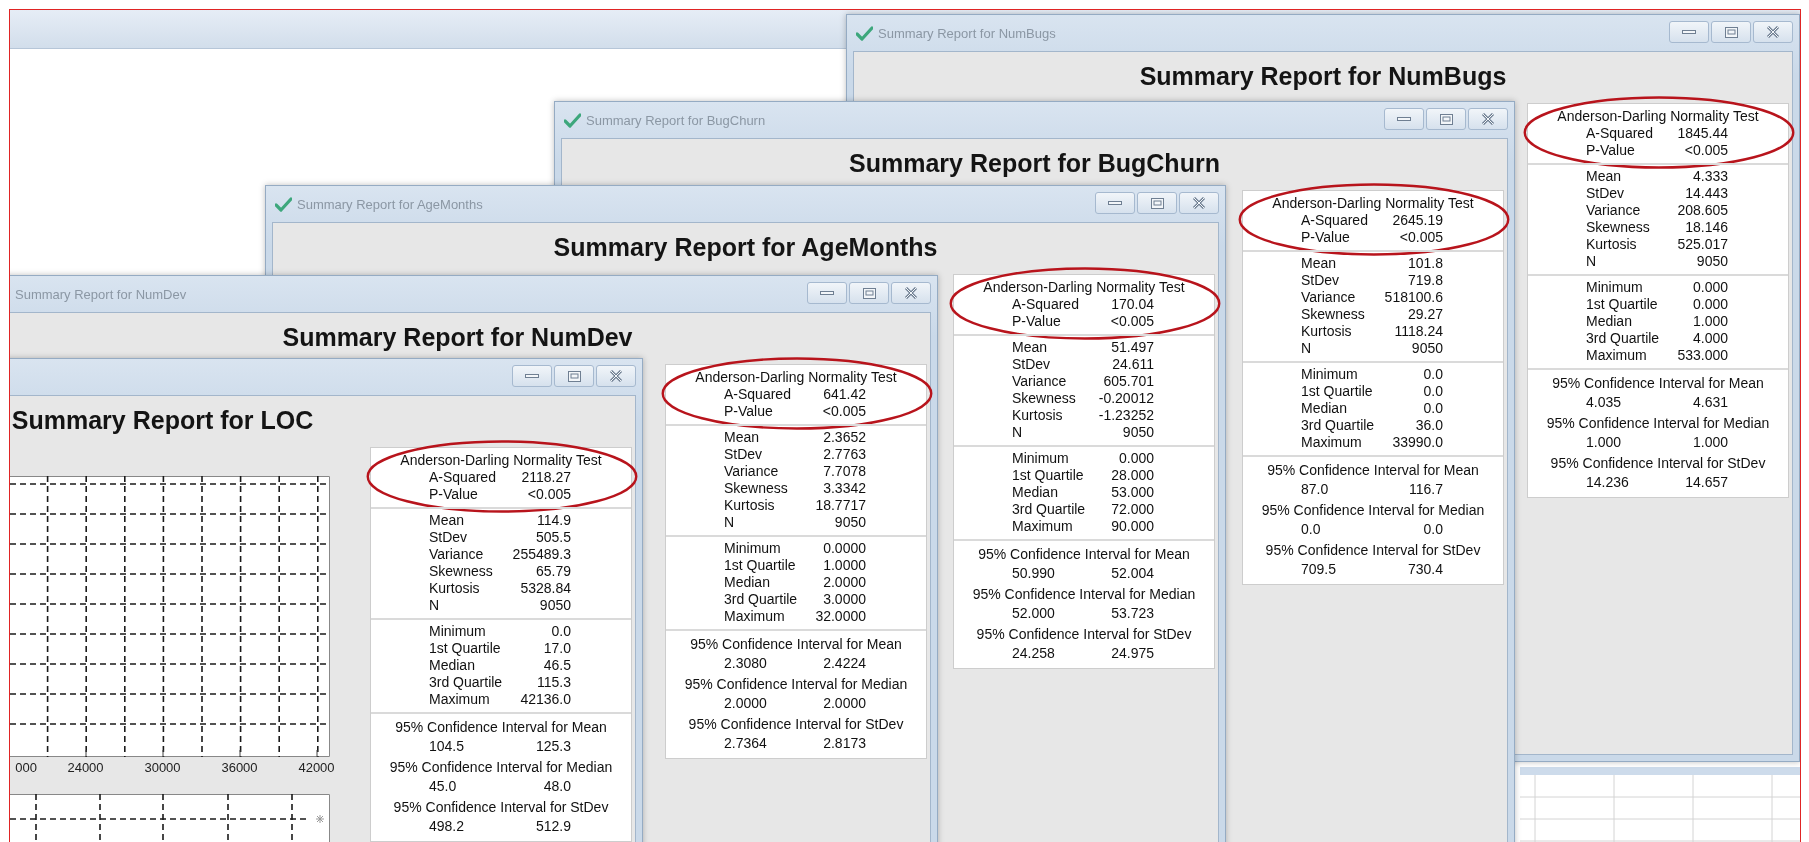 The image size is (1809, 842). What do you see at coordinates (1132, 304) in the screenshot?
I see `stat-value: 170.04` at bounding box center [1132, 304].